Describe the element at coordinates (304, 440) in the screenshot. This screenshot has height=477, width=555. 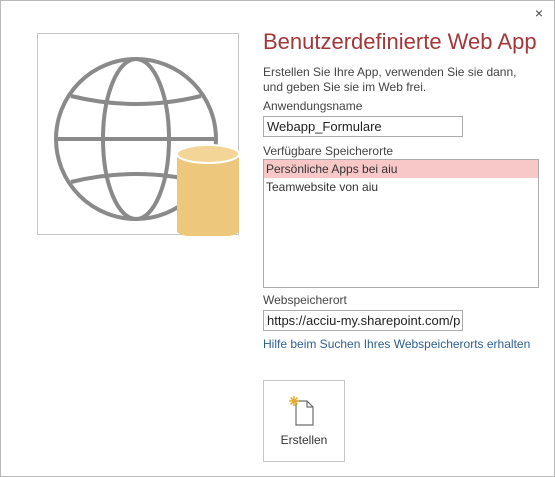
I see `create-button-label: Erstellen` at that location.